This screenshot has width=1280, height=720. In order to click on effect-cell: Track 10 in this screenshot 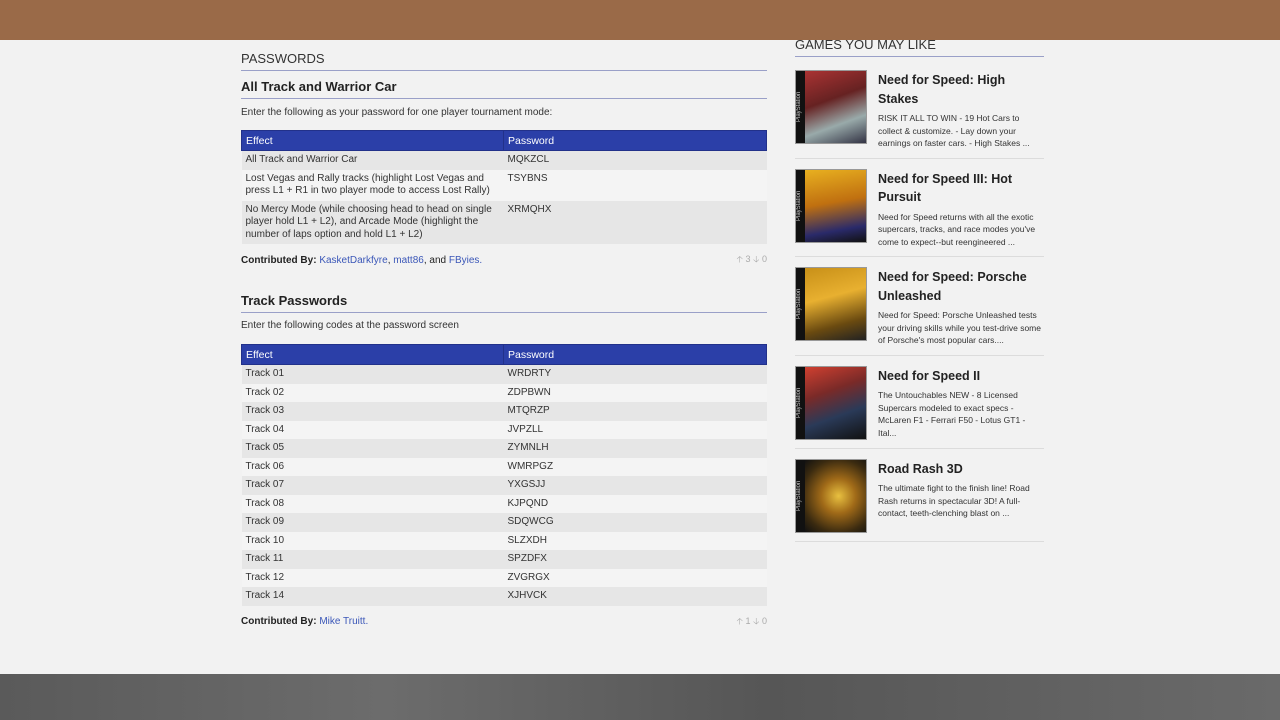, I will do `click(372, 540)`.